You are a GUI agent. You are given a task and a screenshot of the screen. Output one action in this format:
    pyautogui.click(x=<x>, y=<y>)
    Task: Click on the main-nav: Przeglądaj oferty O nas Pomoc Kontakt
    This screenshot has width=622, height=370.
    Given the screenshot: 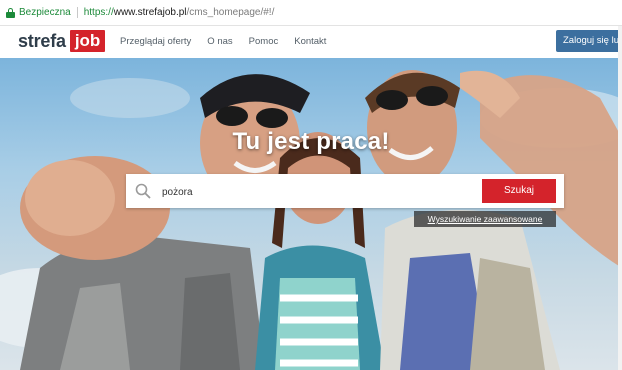 What is the action you would take?
    pyautogui.click(x=223, y=41)
    